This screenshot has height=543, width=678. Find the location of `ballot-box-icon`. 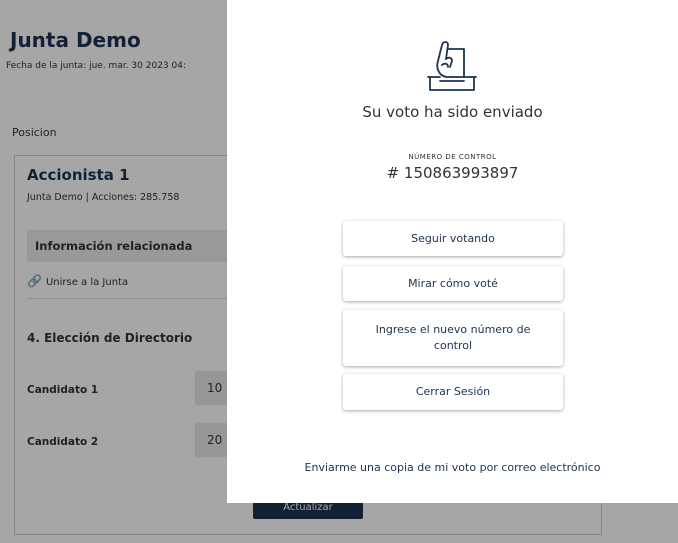

ballot-box-icon is located at coordinates (452, 66).